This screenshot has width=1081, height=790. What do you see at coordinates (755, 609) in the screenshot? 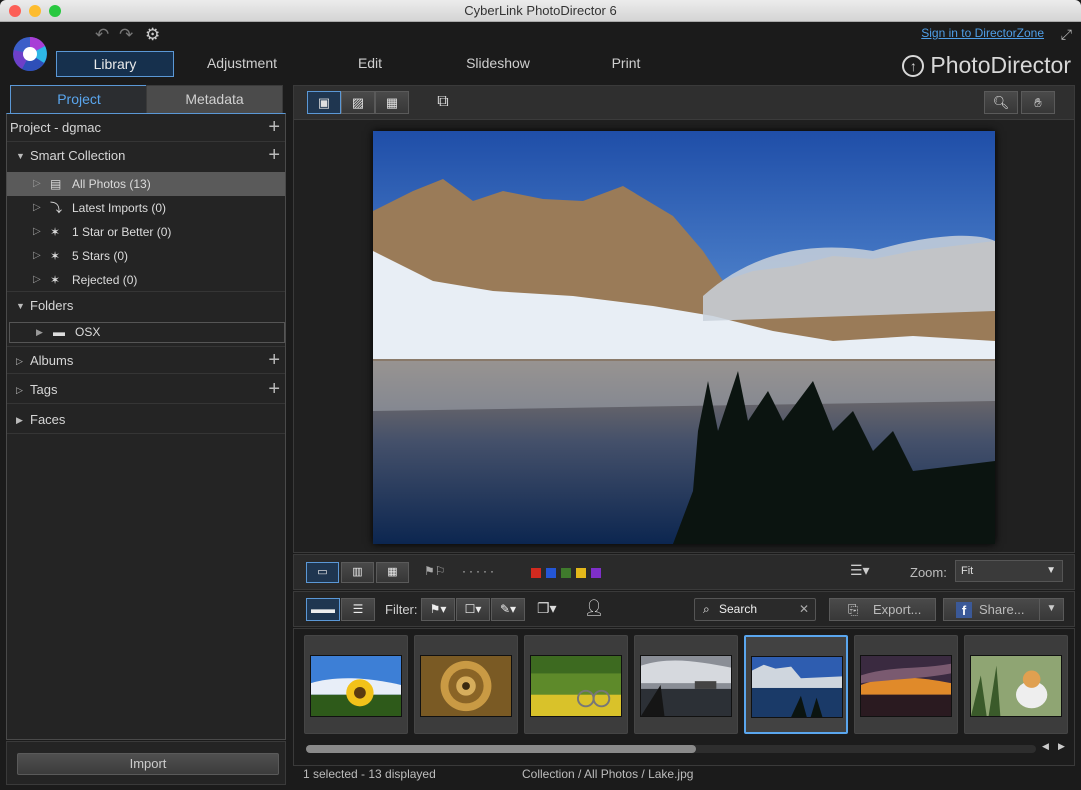
I see `search-input: ⌕ Search ✕` at bounding box center [755, 609].